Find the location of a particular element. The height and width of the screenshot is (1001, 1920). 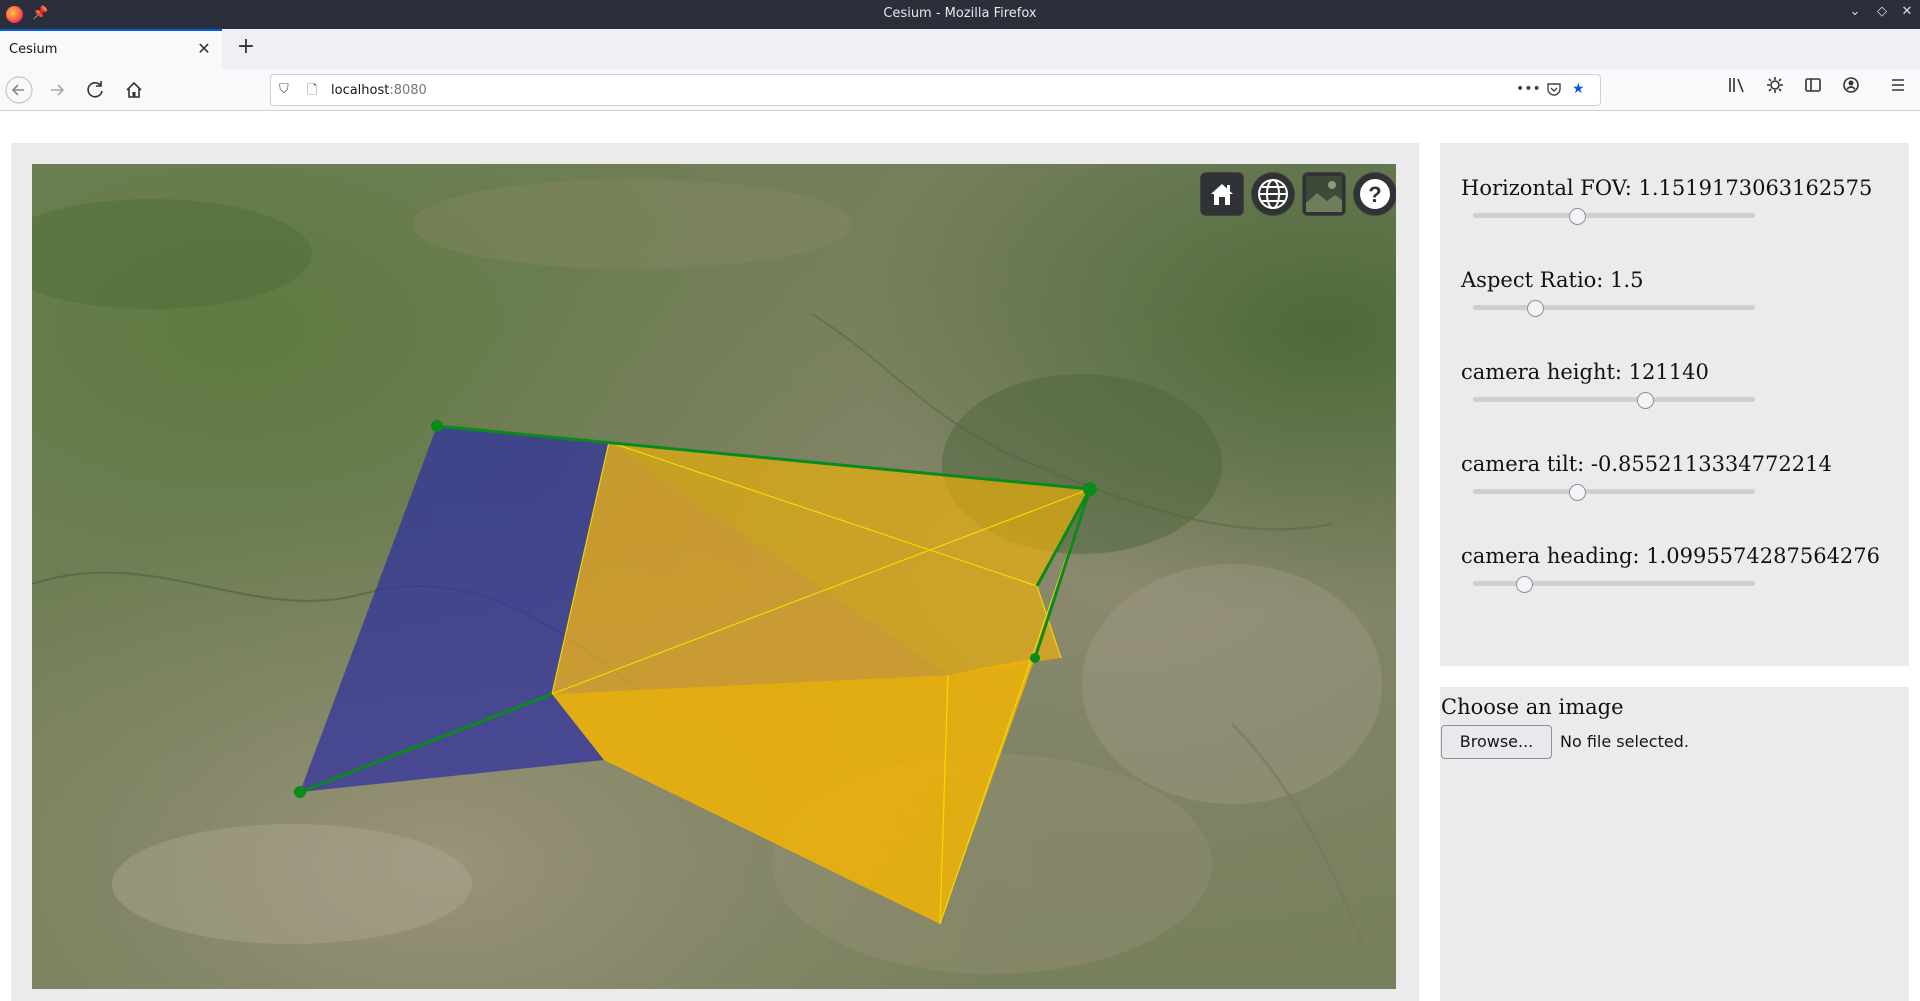

extension-gear-icon is located at coordinates (1775, 90).